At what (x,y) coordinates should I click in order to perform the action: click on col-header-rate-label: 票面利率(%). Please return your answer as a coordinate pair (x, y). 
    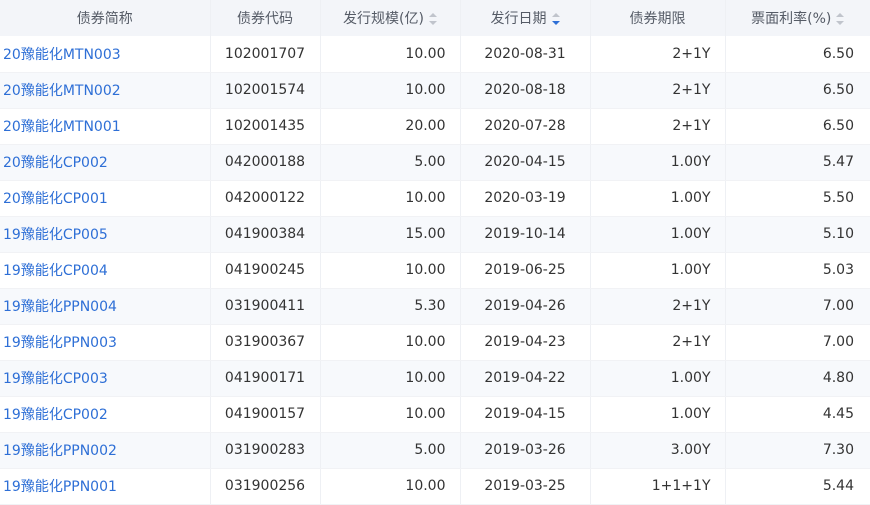
    Looking at the image, I should click on (791, 19).